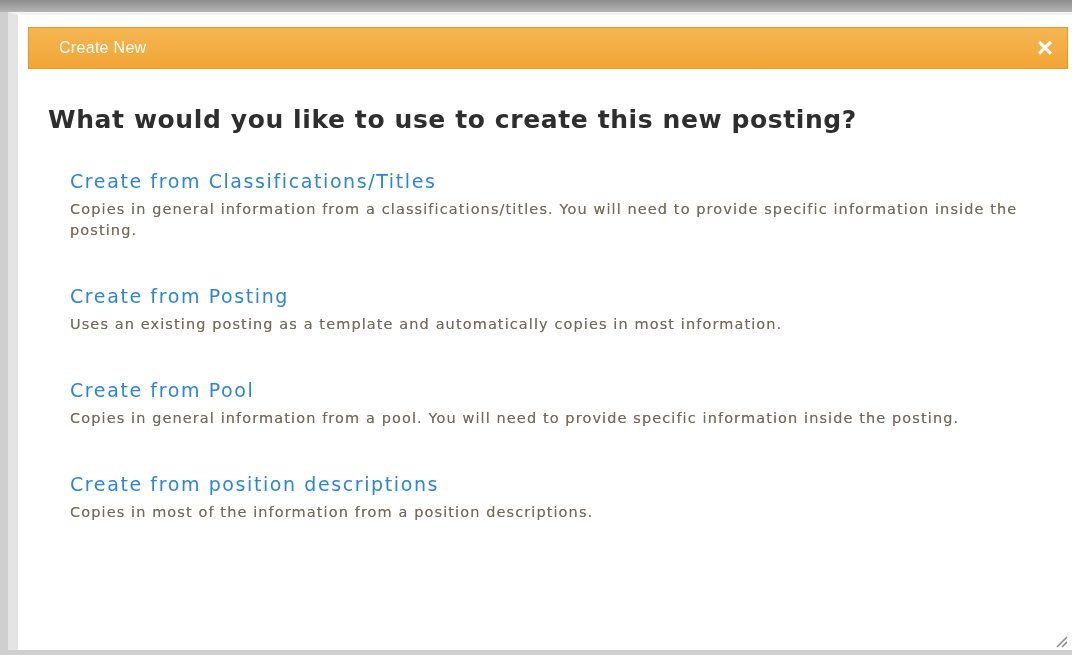 This screenshot has height=655, width=1072. I want to click on option-link: Create from Classifications/Titles, so click(253, 181).